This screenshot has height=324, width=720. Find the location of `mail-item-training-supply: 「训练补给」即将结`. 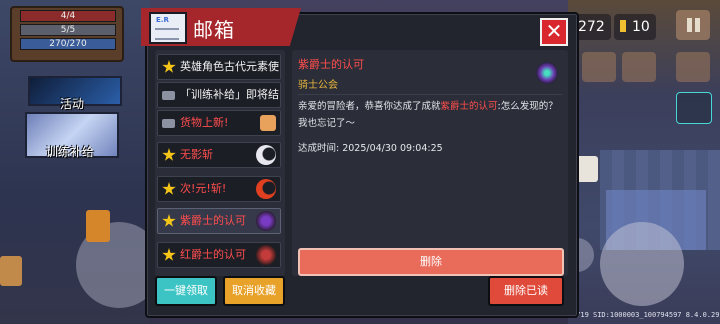

mail-item-training-supply: 「训练补给」即将结 is located at coordinates (219, 95).